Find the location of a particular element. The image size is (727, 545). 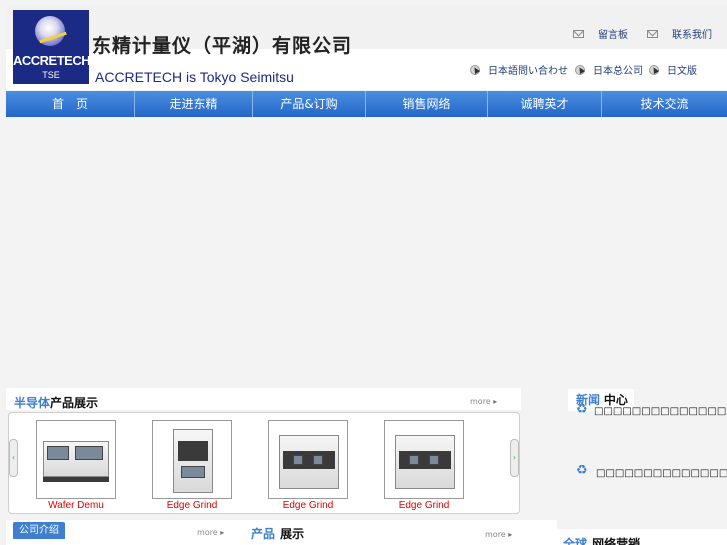

nav-tech-exchange: 技术交流 is located at coordinates (664, 104).